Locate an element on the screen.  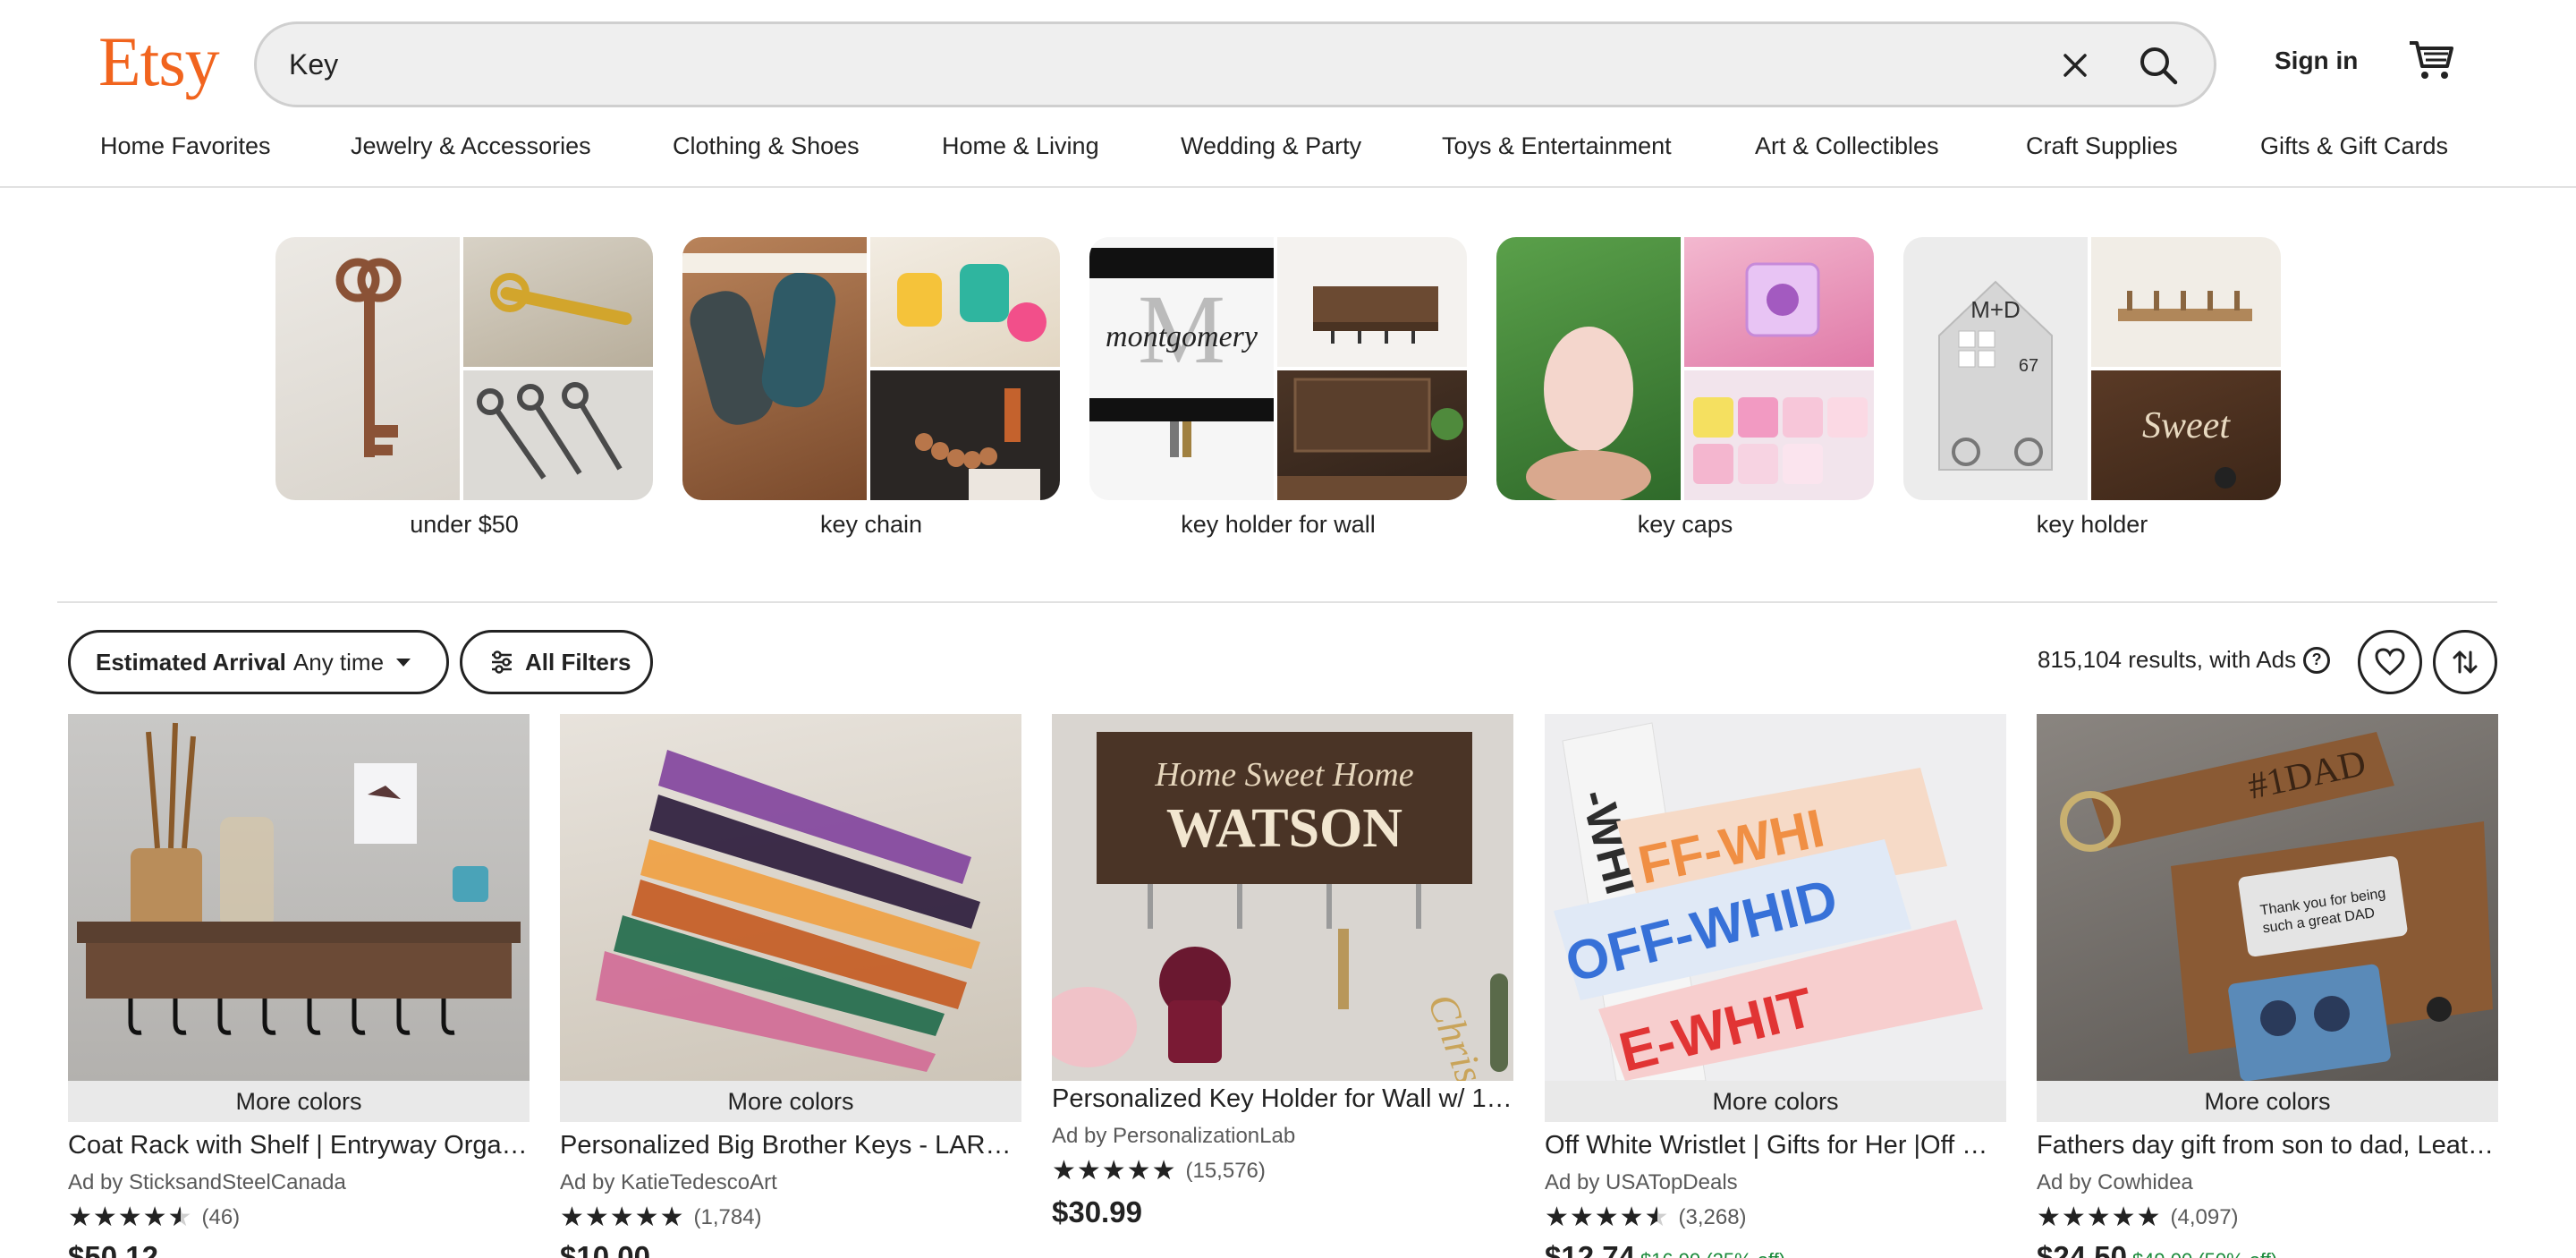
category-tile-under-50: under $50 is located at coordinates (464, 388).